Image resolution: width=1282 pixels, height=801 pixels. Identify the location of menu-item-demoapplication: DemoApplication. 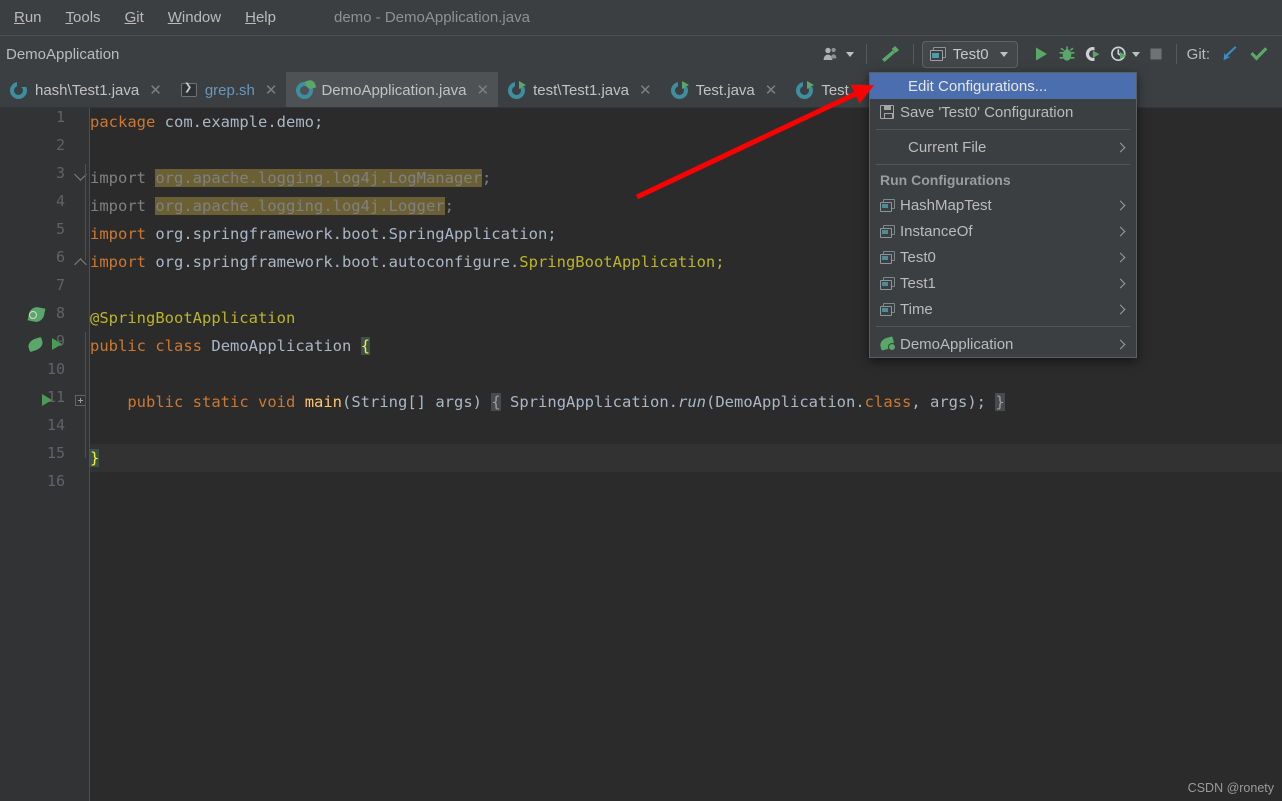
(1003, 344).